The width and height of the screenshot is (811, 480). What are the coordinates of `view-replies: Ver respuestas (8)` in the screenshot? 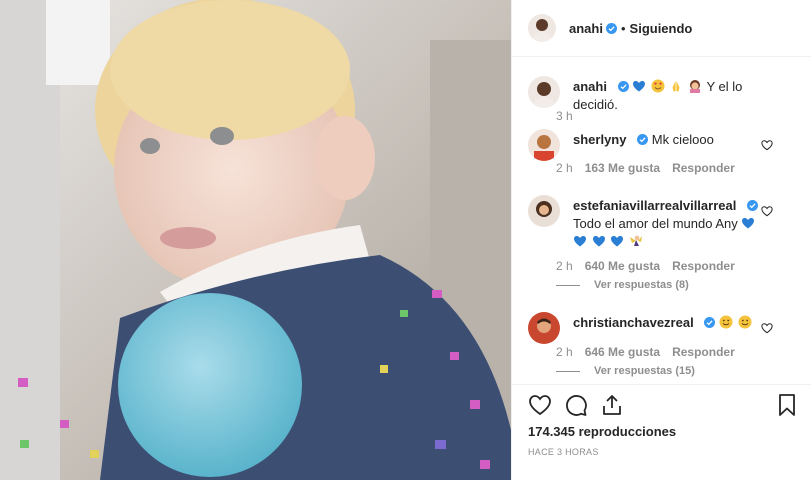 It's located at (622, 285).